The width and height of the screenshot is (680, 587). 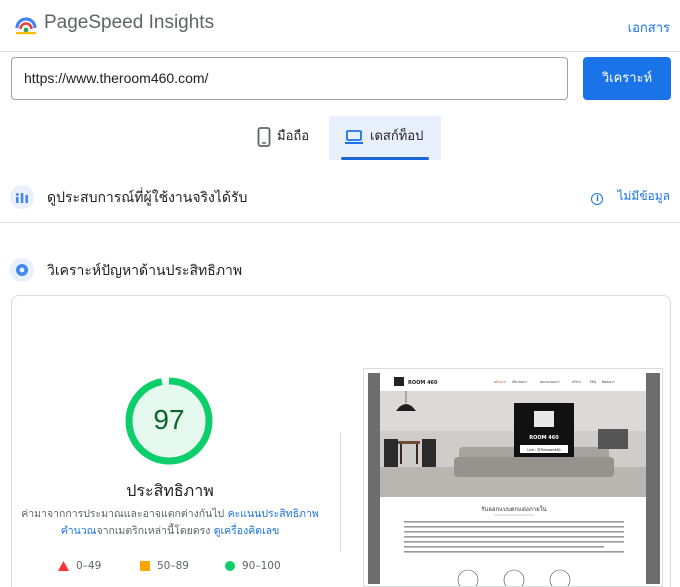 What do you see at coordinates (22, 270) in the screenshot?
I see `lab-data-icon` at bounding box center [22, 270].